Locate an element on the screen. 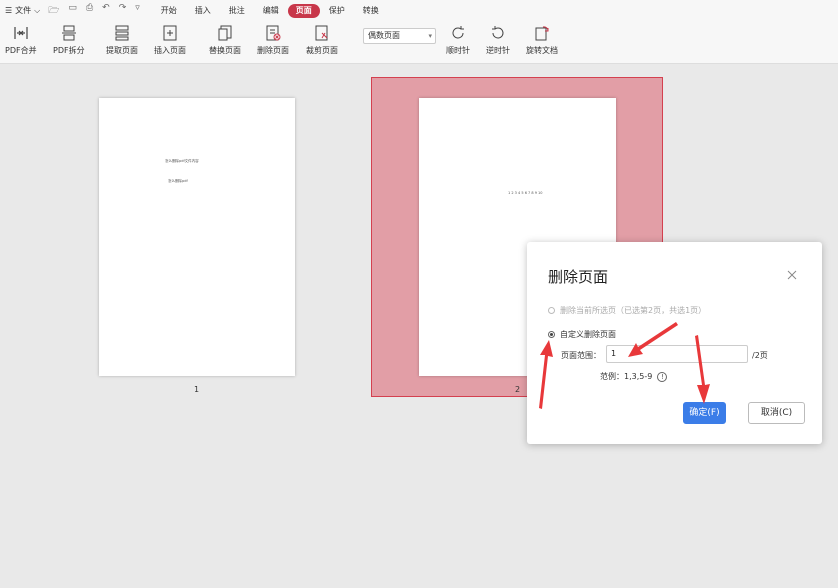  file-menu-label: 文件 is located at coordinates (23, 10).